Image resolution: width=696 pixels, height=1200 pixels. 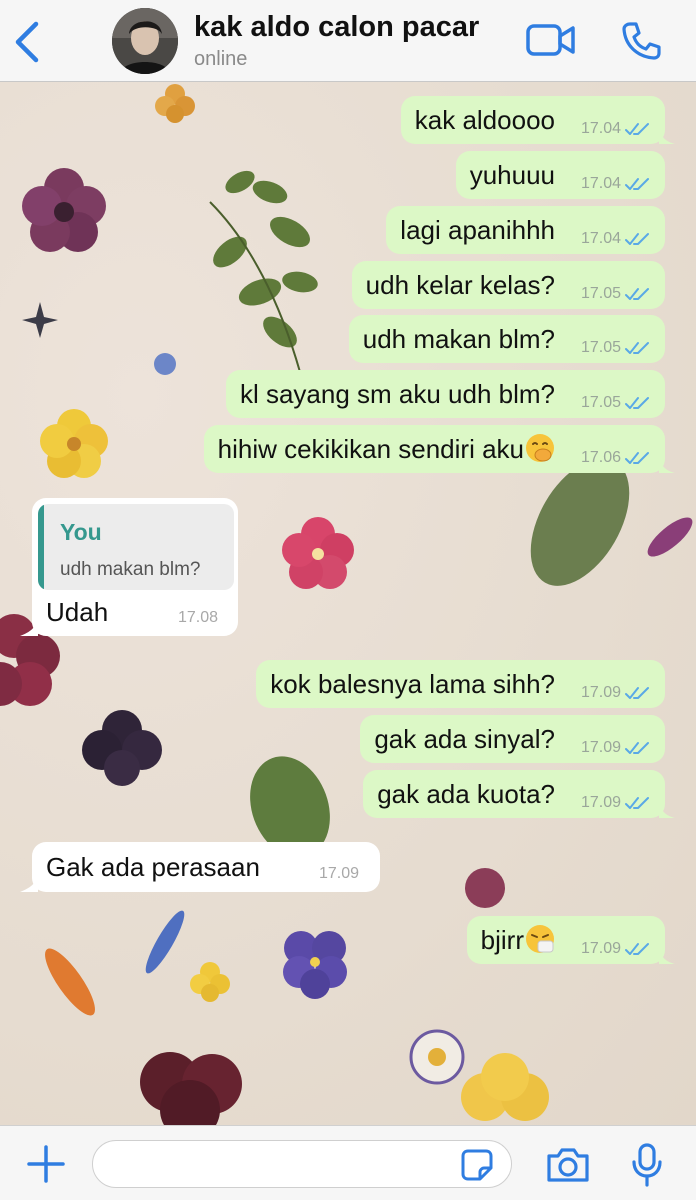 I want to click on message-outgoing: lagi apanihhh 17.04, so click(x=525, y=230).